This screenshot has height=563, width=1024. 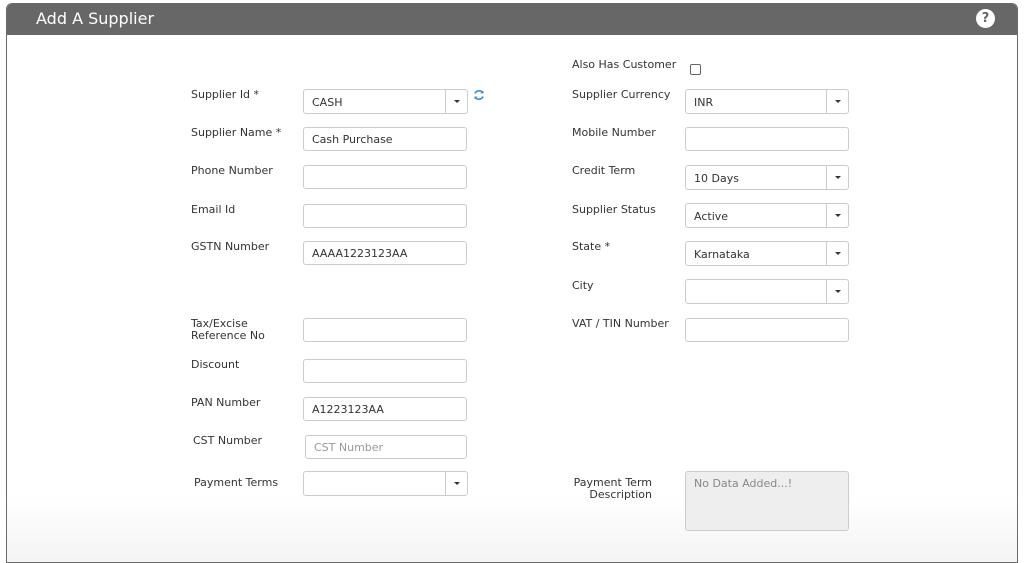 What do you see at coordinates (767, 101) in the screenshot?
I see `supplier-currency-select: INR` at bounding box center [767, 101].